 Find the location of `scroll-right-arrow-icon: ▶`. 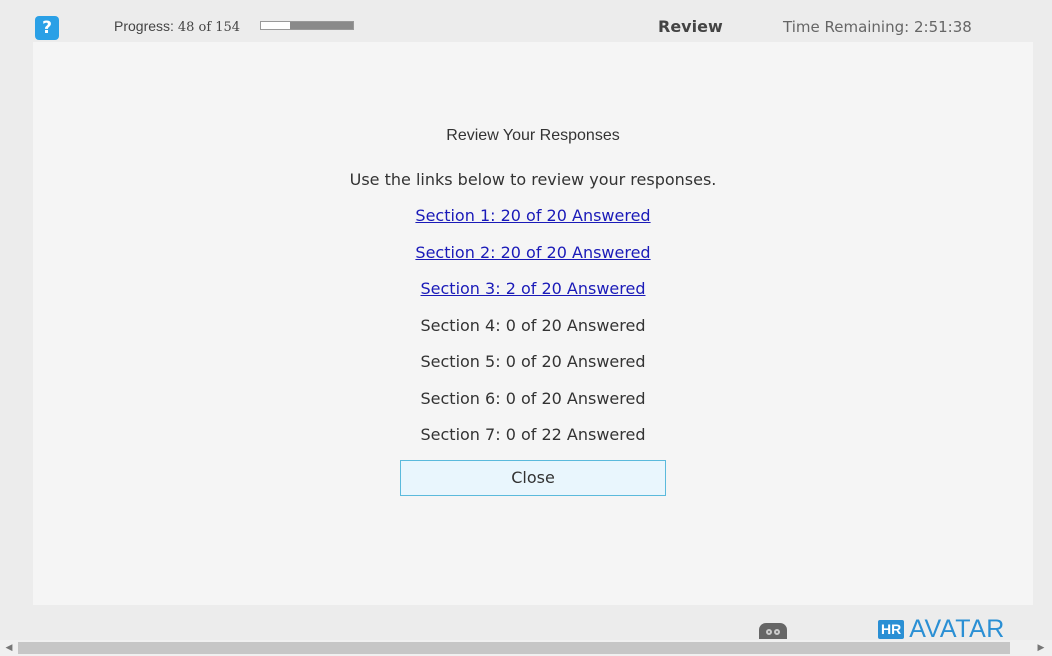

scroll-right-arrow-icon: ▶ is located at coordinates (1041, 648).